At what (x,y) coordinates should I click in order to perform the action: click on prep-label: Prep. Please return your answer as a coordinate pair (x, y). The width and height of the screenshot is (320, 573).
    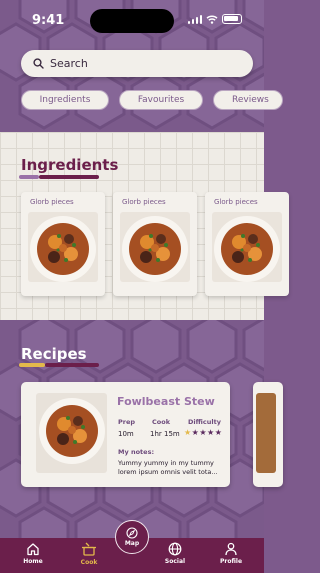
    Looking at the image, I should click on (127, 422).